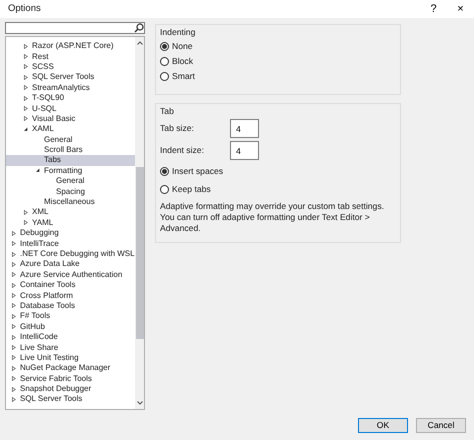 This screenshot has height=440, width=474. I want to click on scrollbar, so click(139, 223).